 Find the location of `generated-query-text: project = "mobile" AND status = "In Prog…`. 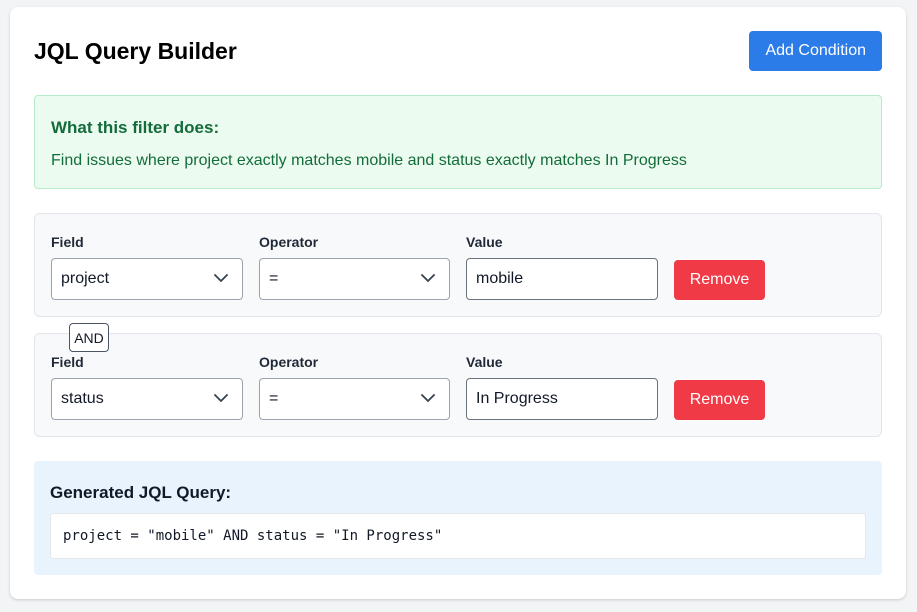

generated-query-text: project = "mobile" AND status = "In Prog… is located at coordinates (458, 536).